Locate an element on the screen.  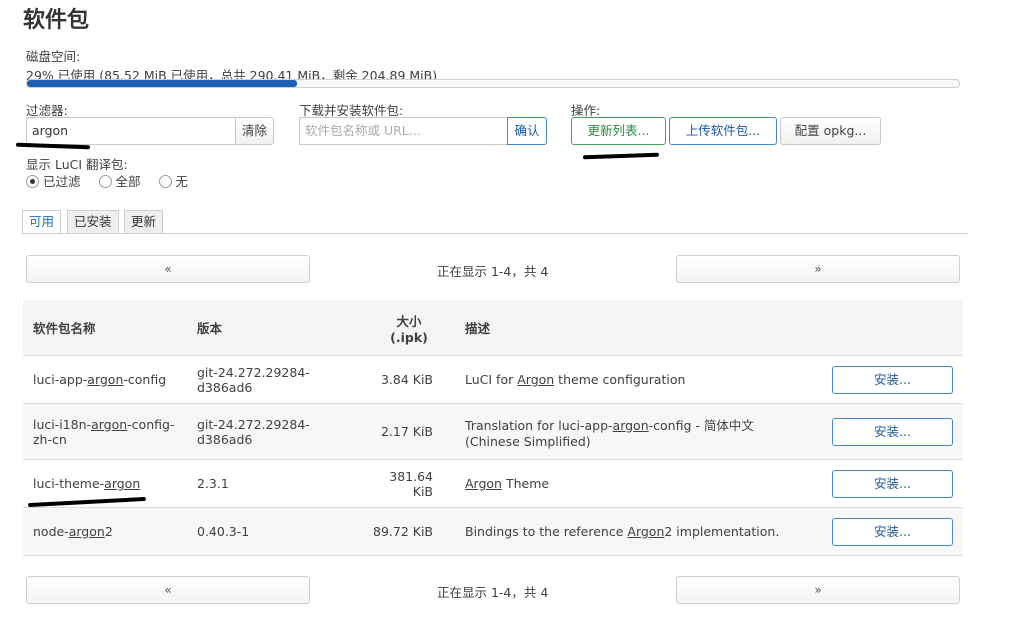
radio-none: 无 is located at coordinates (173, 181).